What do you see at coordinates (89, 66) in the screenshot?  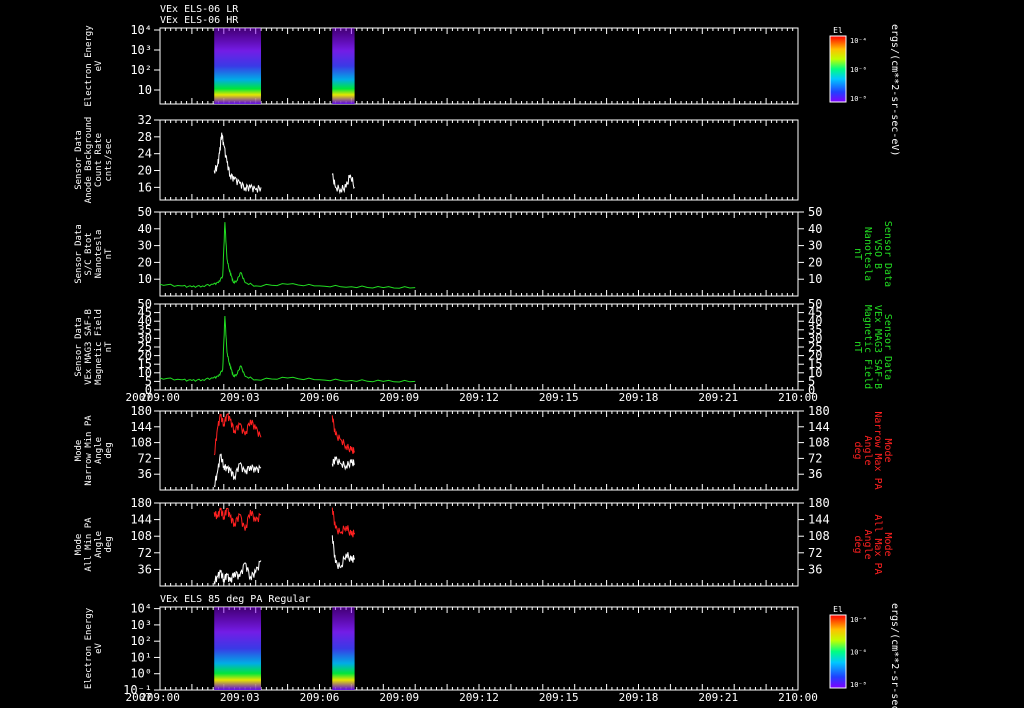 I see `ylabel-line: Electron Energy` at bounding box center [89, 66].